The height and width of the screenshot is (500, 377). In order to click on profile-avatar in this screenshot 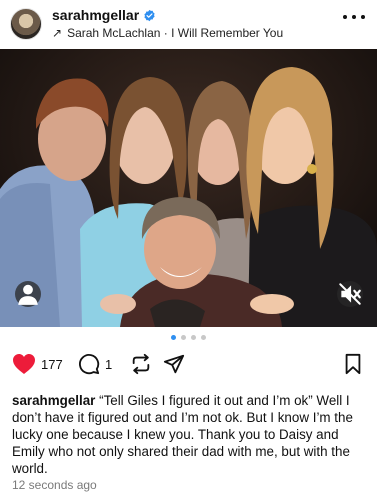, I will do `click(26, 24)`.